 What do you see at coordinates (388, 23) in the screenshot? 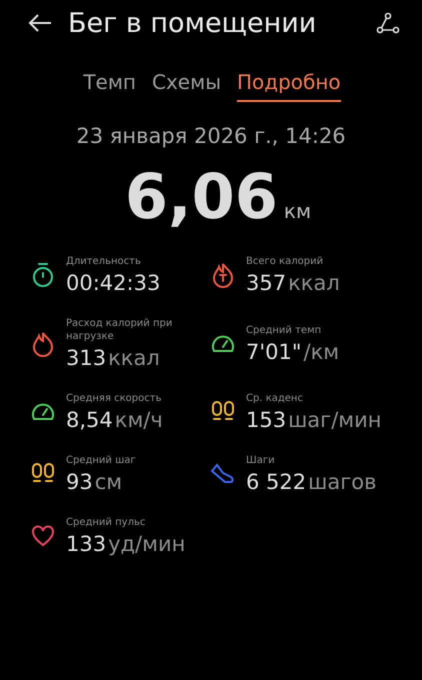
I see `route-icon` at bounding box center [388, 23].